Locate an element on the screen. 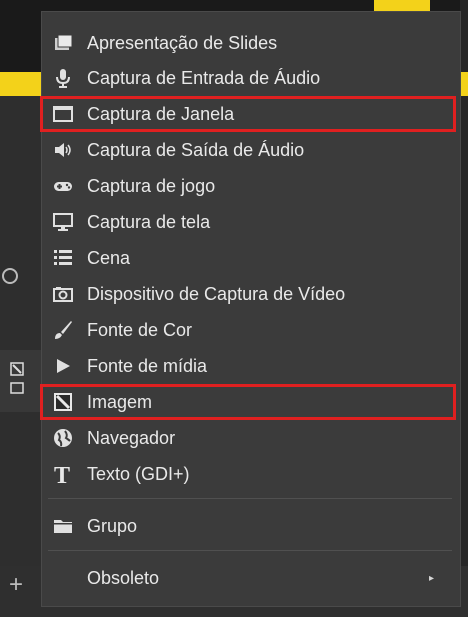 The width and height of the screenshot is (468, 617). gamepad-icon is located at coordinates (63, 186).